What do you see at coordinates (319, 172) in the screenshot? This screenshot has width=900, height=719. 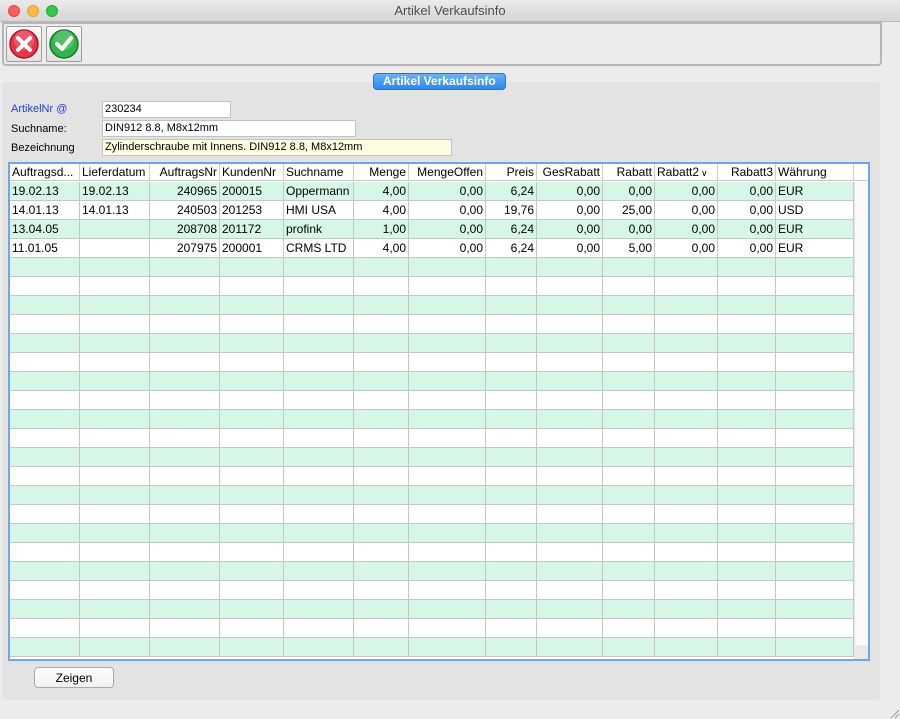 I see `column-header-suchname: Suchname` at bounding box center [319, 172].